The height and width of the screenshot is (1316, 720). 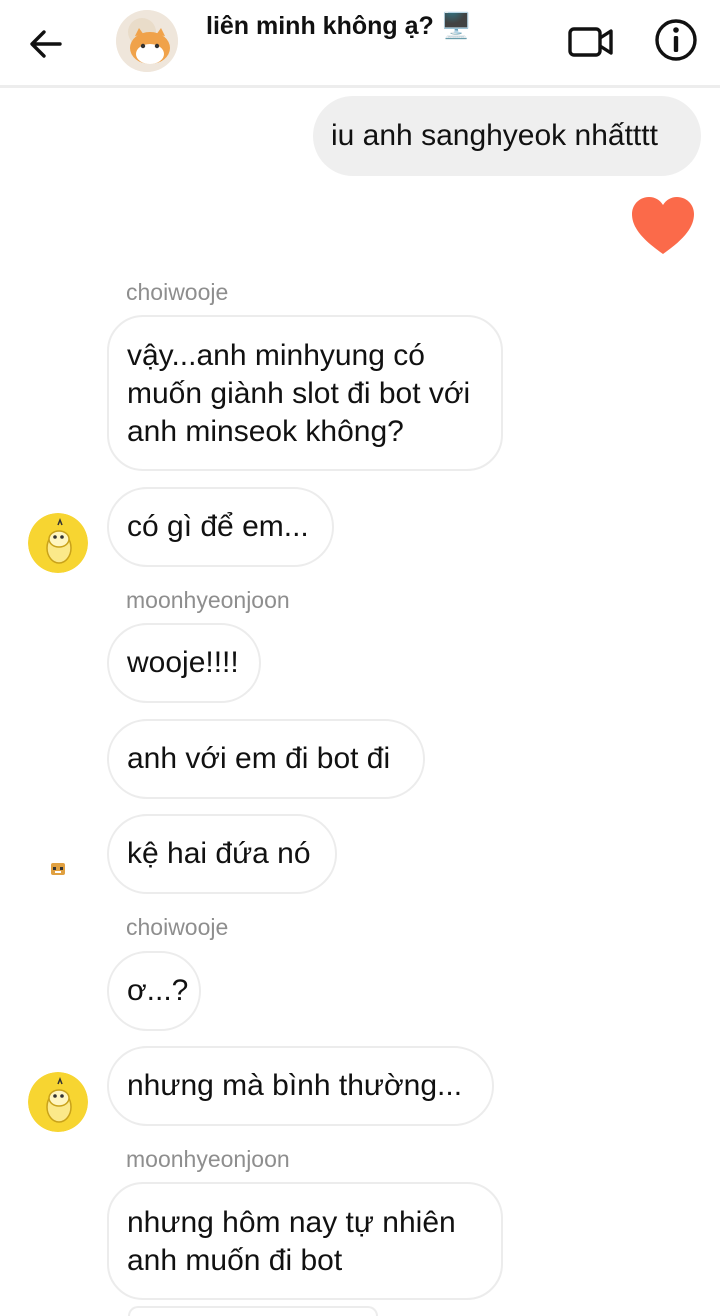 I want to click on video-call-icon, so click(x=591, y=42).